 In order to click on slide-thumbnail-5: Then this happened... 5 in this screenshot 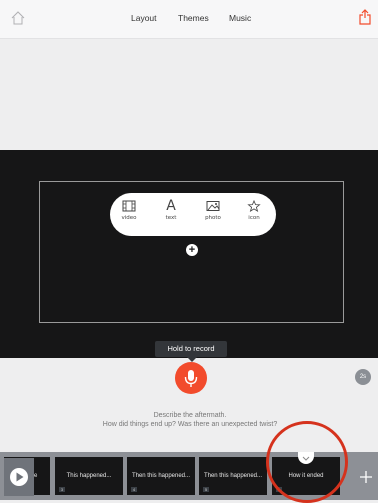, I will do `click(233, 476)`.